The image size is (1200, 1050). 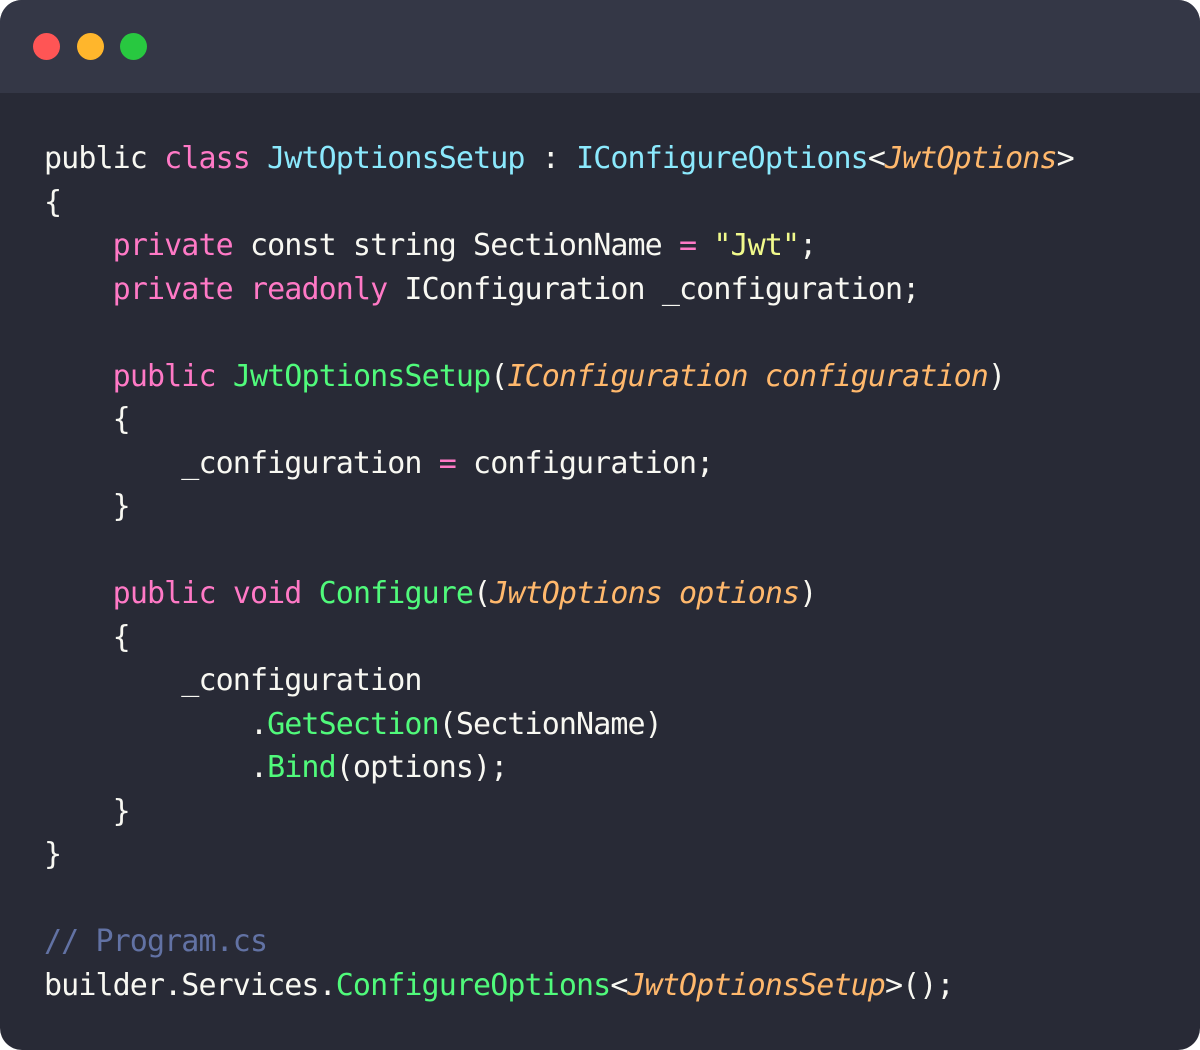 I want to click on code-line: .GetSection(SectionName), so click(x=559, y=725).